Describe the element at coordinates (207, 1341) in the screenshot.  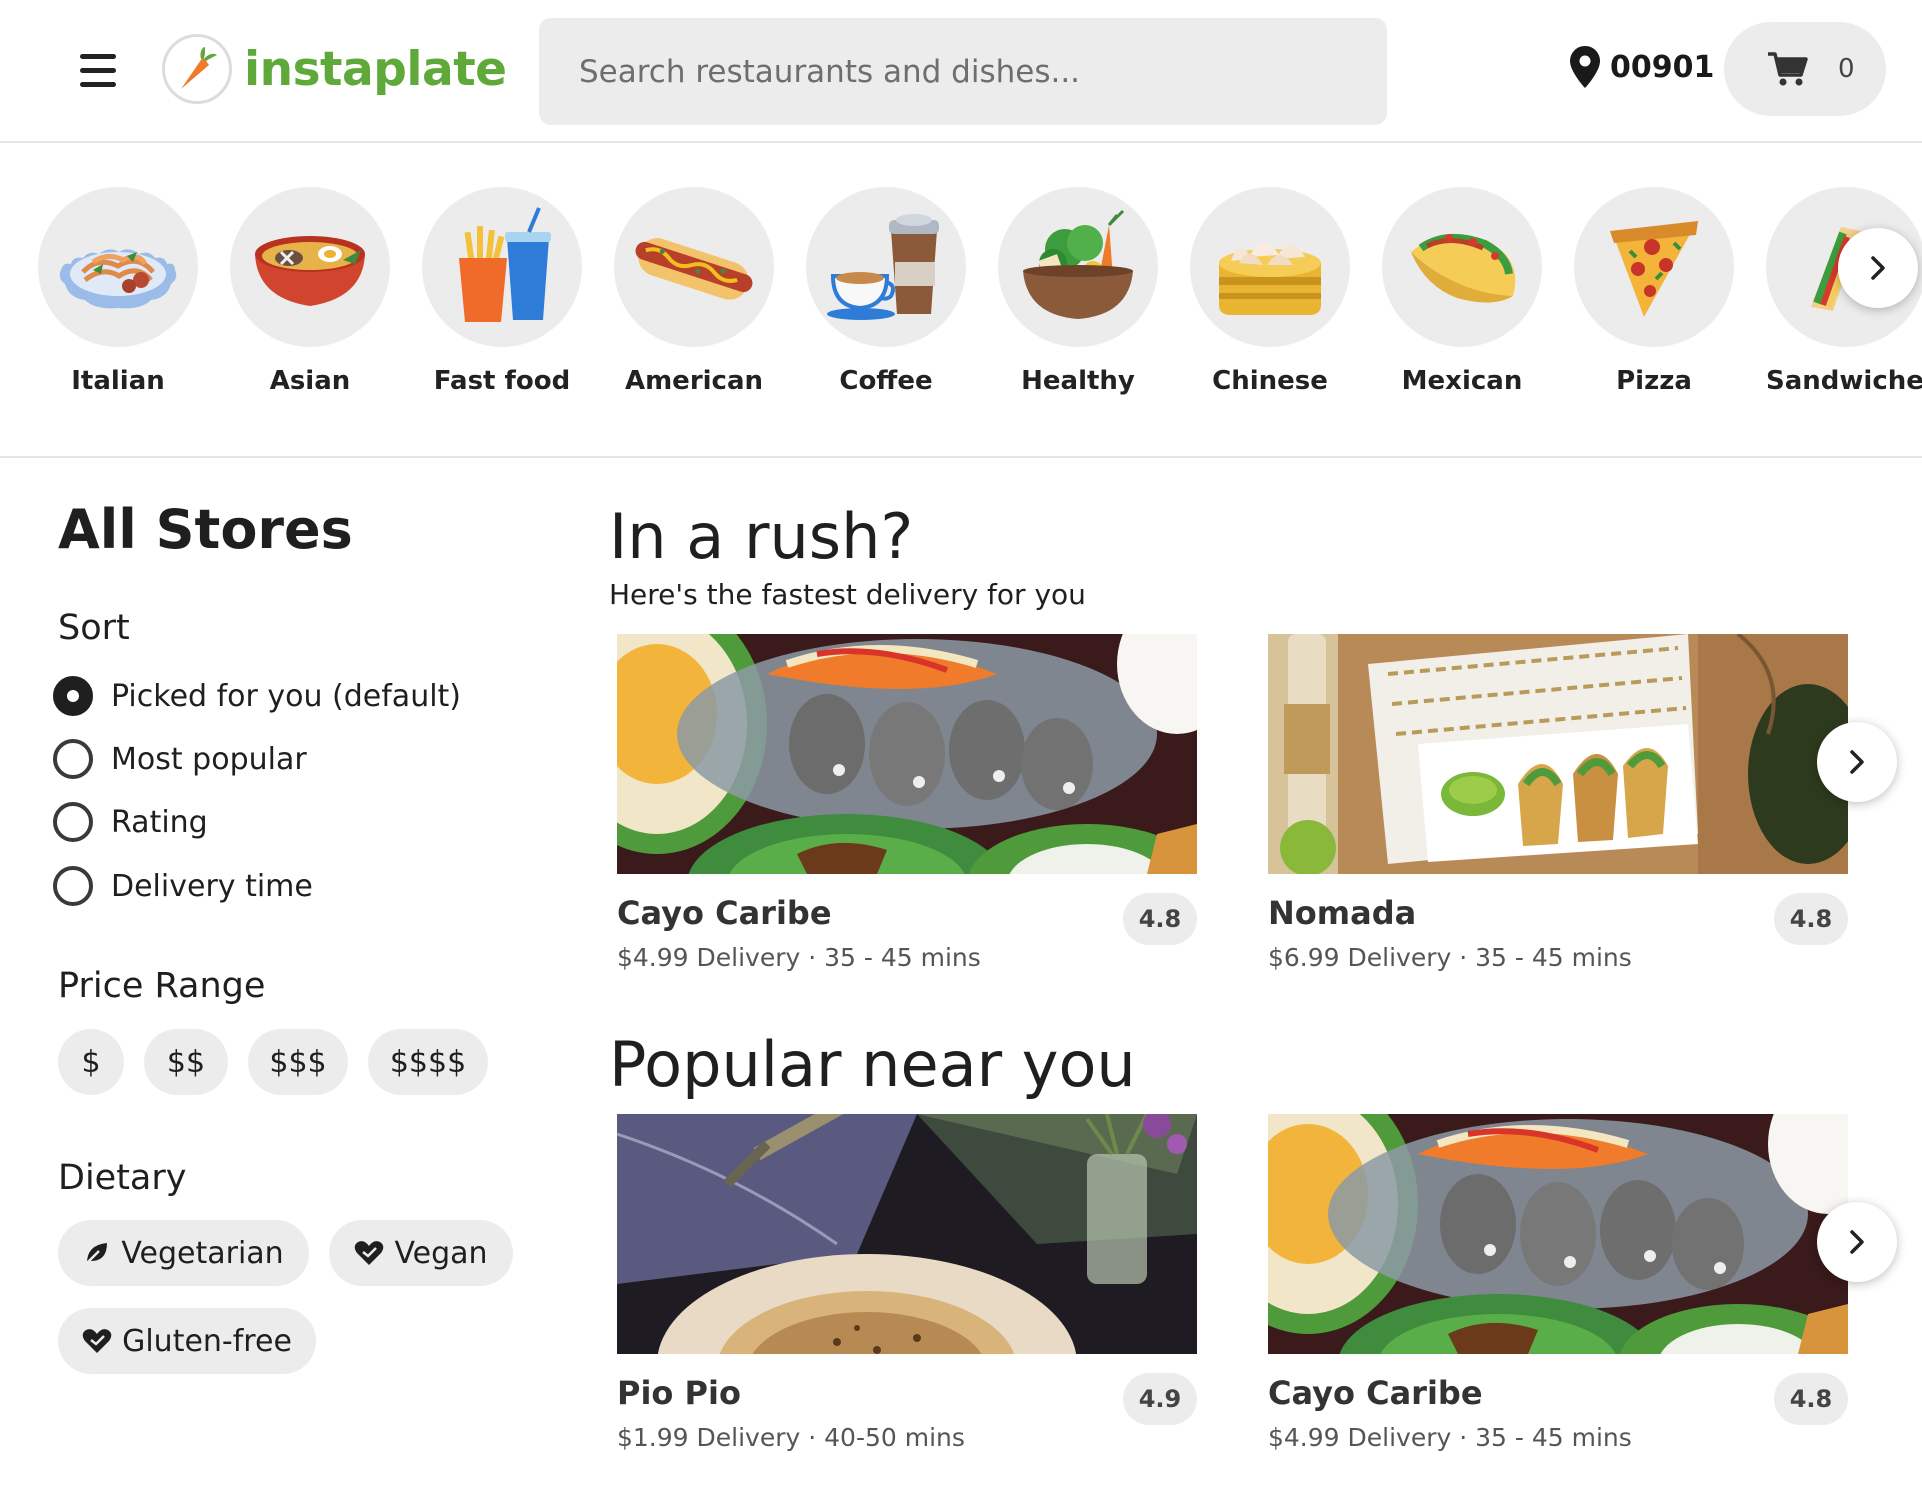
I see `chip-label: Gluten-free` at that location.